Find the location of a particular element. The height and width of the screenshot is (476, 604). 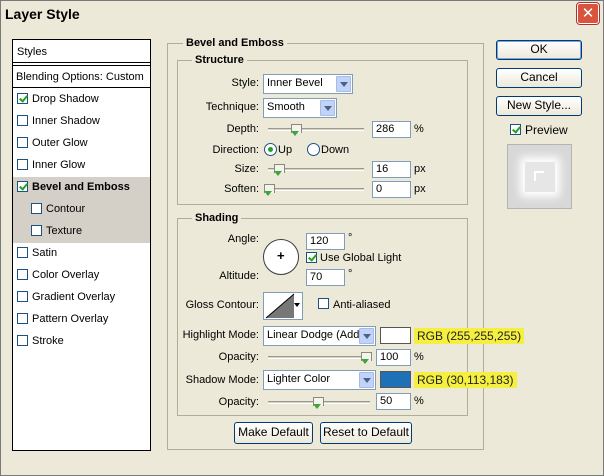

anti-aliased-label: Anti-aliased is located at coordinates (362, 305).